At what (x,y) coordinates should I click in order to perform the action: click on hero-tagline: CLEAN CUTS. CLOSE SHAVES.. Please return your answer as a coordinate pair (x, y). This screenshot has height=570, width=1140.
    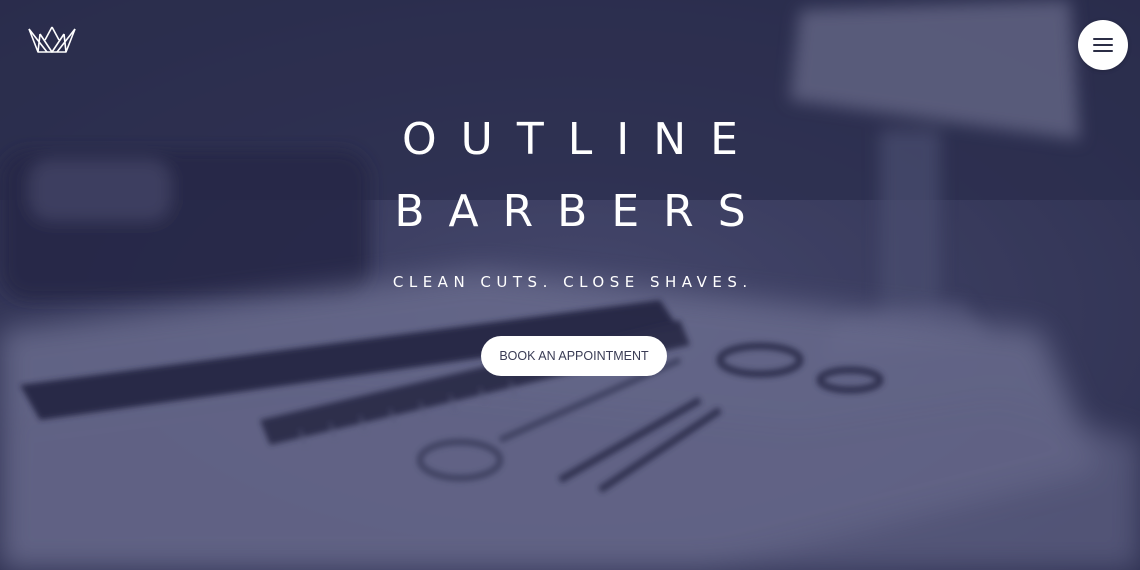
    Looking at the image, I should click on (572, 282).